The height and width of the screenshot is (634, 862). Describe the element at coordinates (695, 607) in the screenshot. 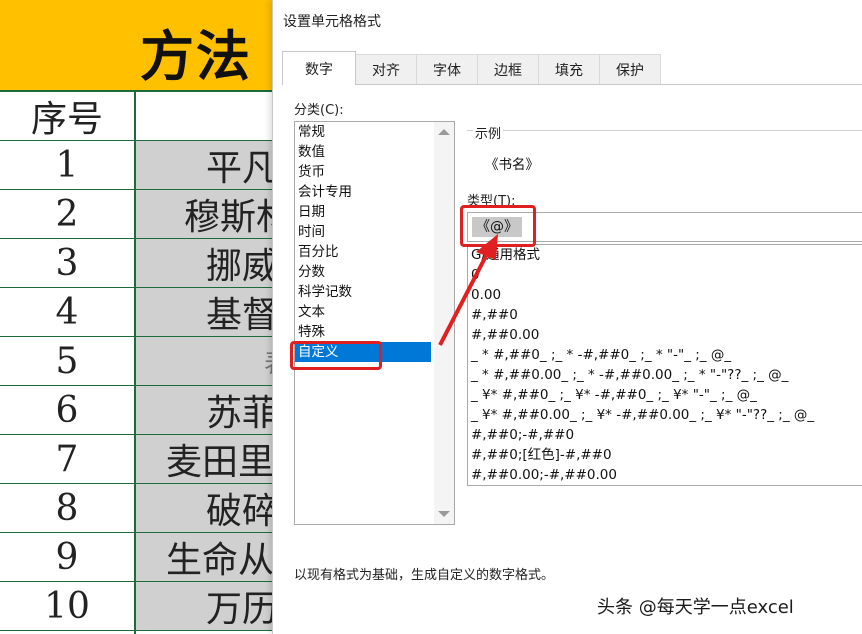

I see `watermark: 头条 @每天学一点excel` at that location.